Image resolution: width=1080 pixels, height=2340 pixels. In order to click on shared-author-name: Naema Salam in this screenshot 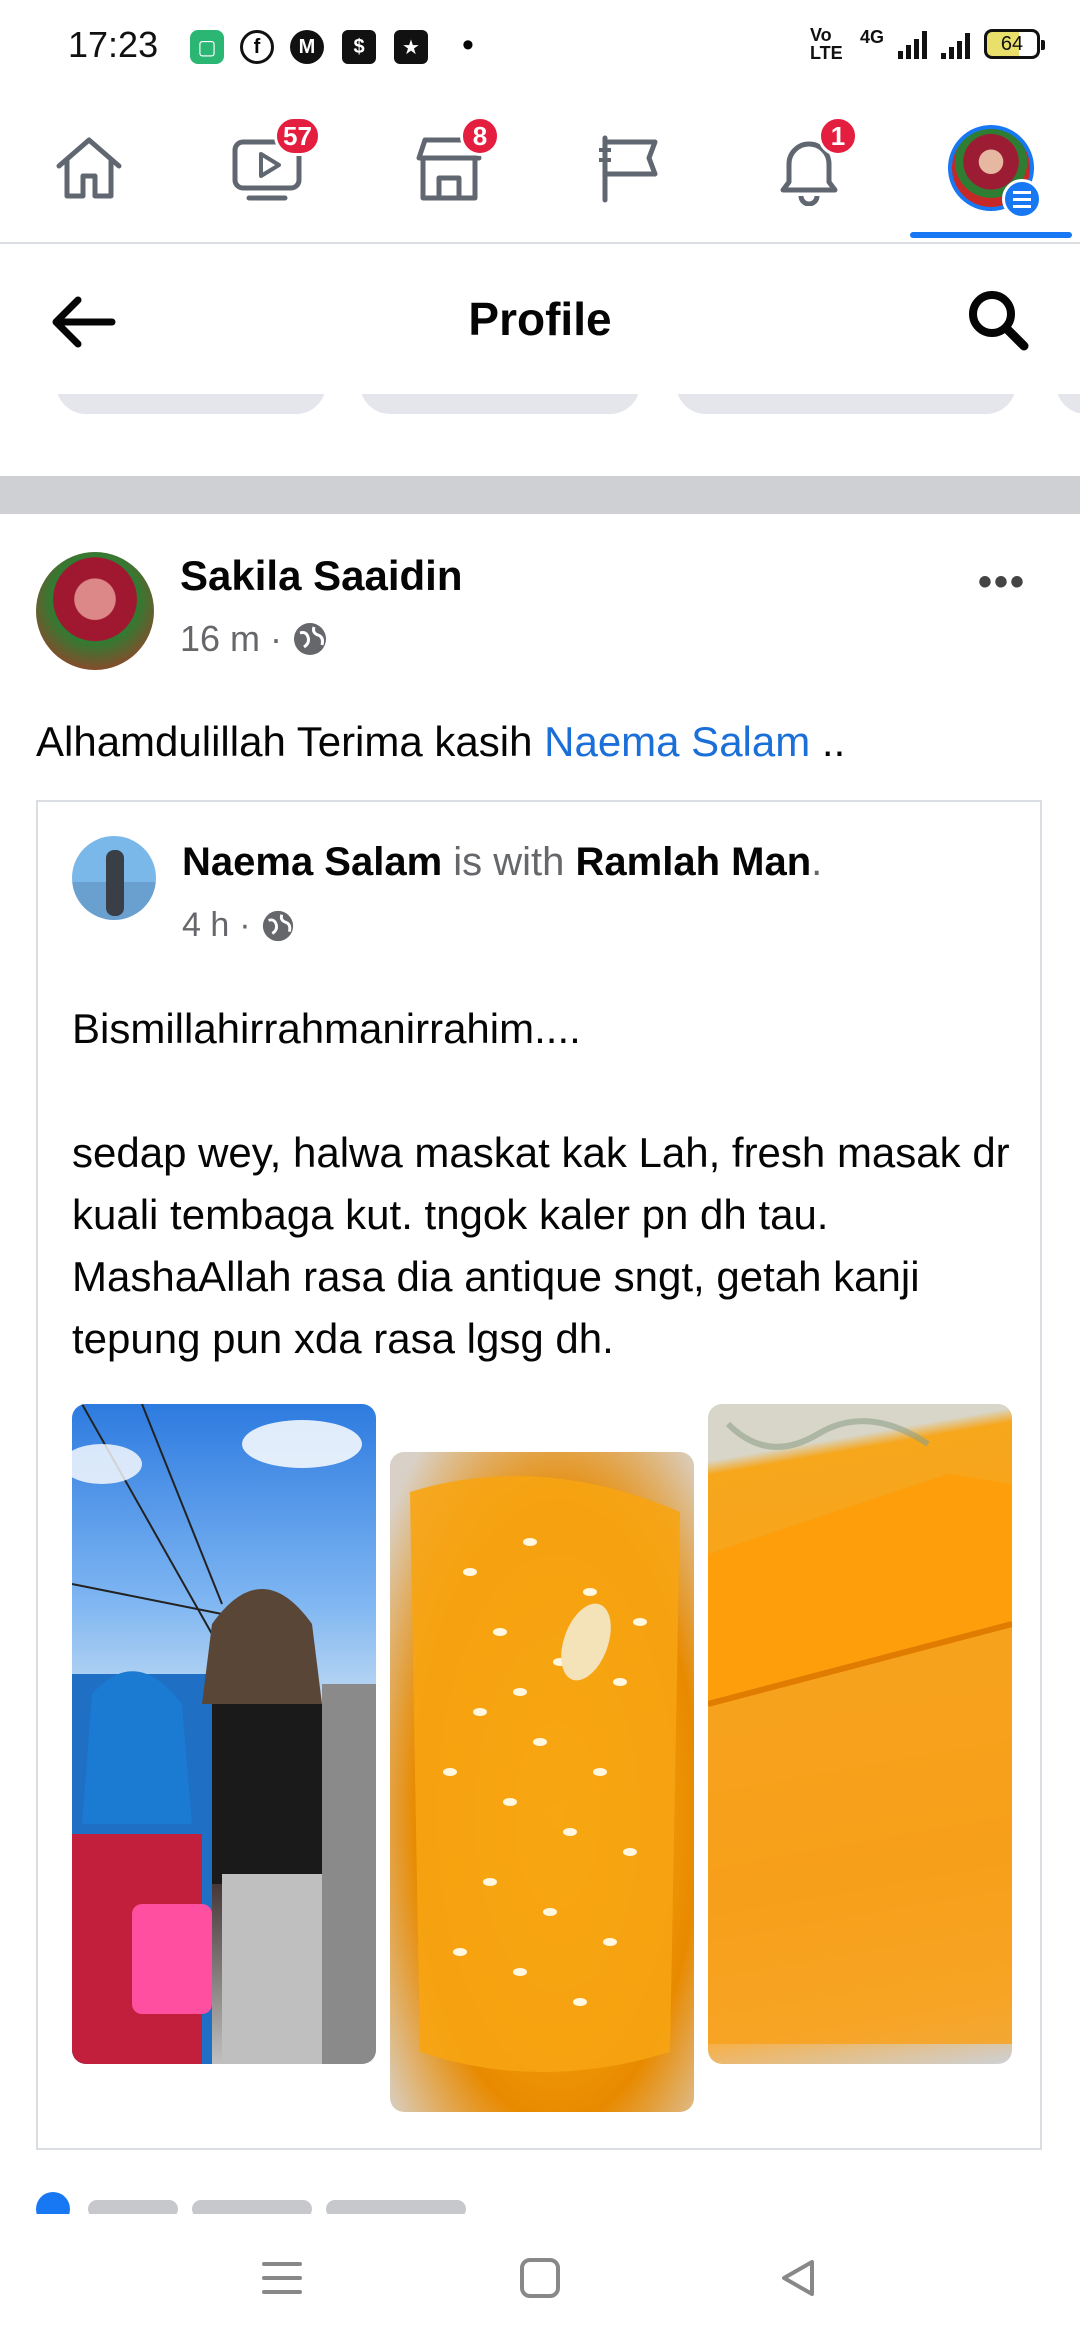, I will do `click(312, 862)`.